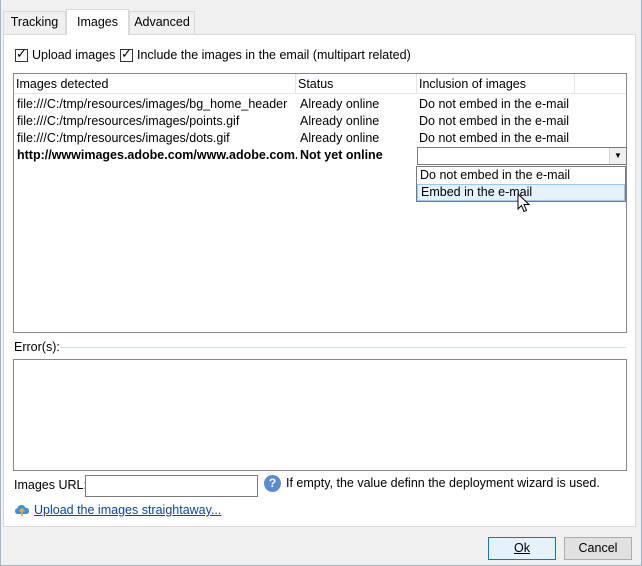  Describe the element at coordinates (22, 510) in the screenshot. I see `upload-cloud-icon` at that location.